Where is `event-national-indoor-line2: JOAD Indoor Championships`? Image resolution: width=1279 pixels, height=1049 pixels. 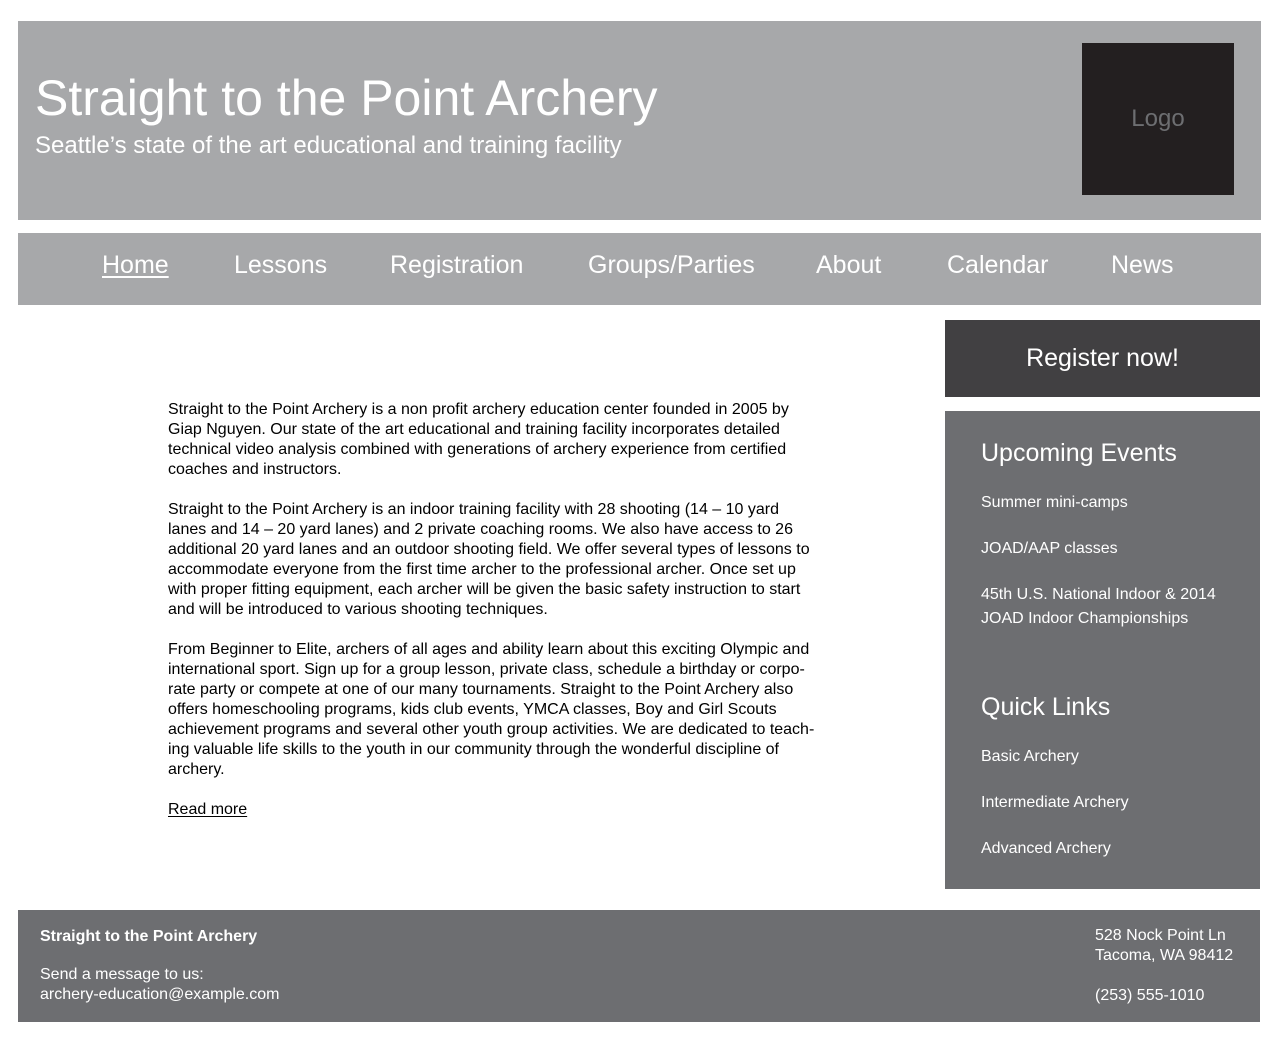 event-national-indoor-line2: JOAD Indoor Championships is located at coordinates (1084, 619).